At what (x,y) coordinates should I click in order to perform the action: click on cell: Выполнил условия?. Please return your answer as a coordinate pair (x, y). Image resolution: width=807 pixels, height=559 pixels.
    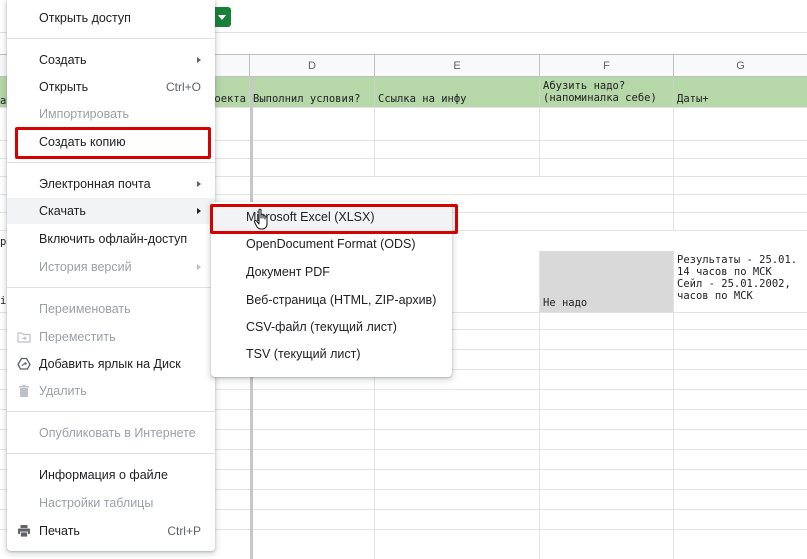
    Looking at the image, I should click on (312, 92).